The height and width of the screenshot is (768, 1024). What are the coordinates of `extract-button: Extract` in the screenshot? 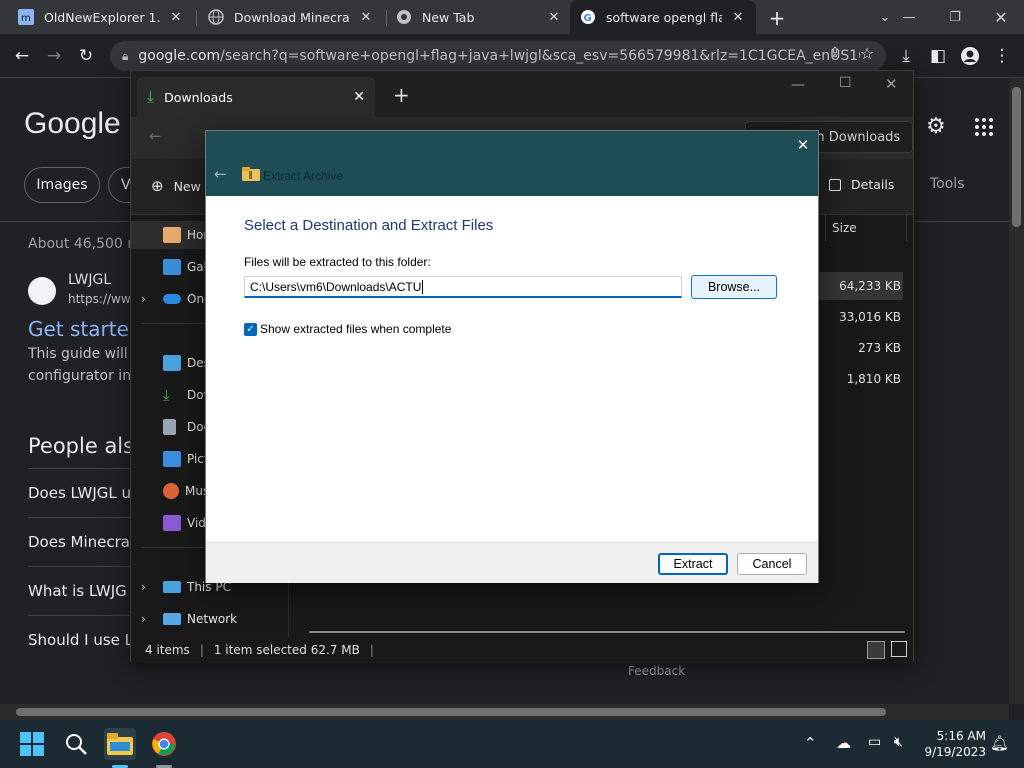 It's located at (693, 564).